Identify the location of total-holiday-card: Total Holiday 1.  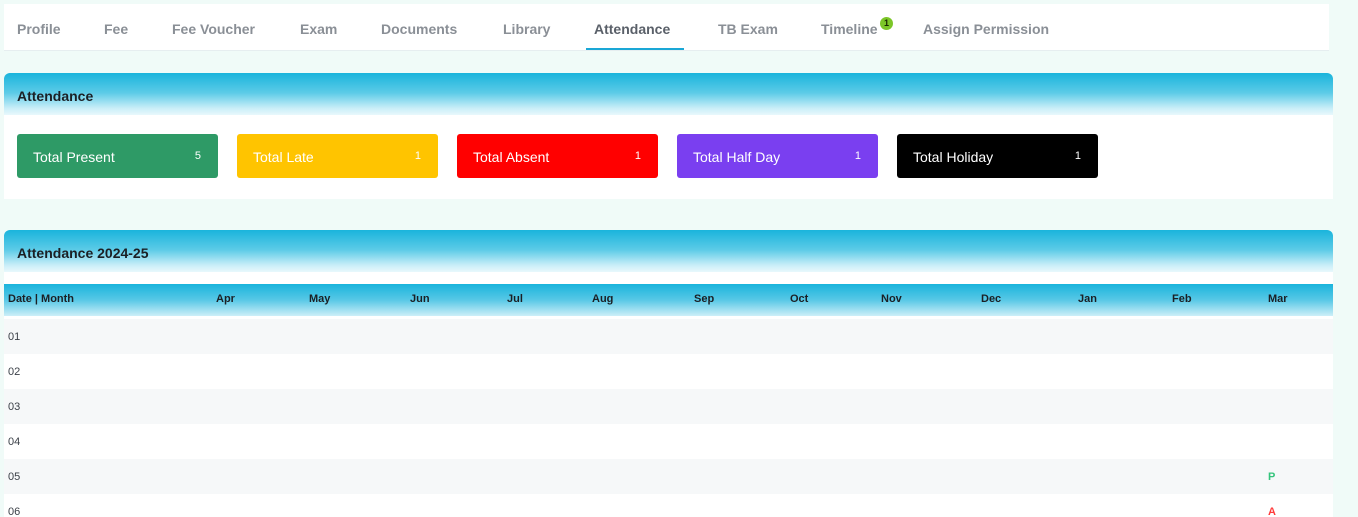
(997, 156).